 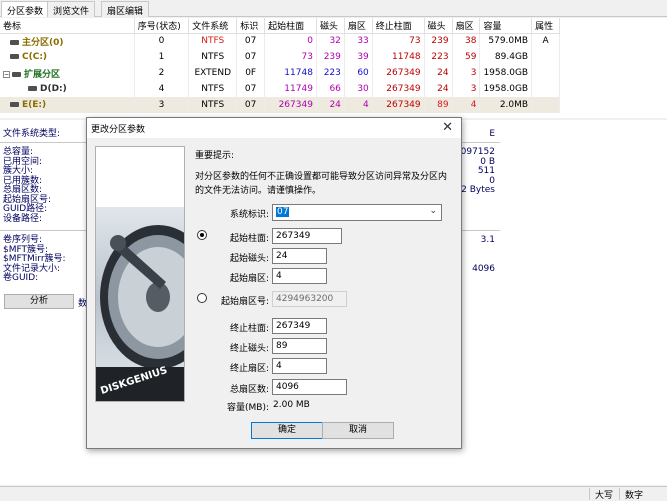 I want to click on col-end-sector: 扇区, so click(x=466, y=26).